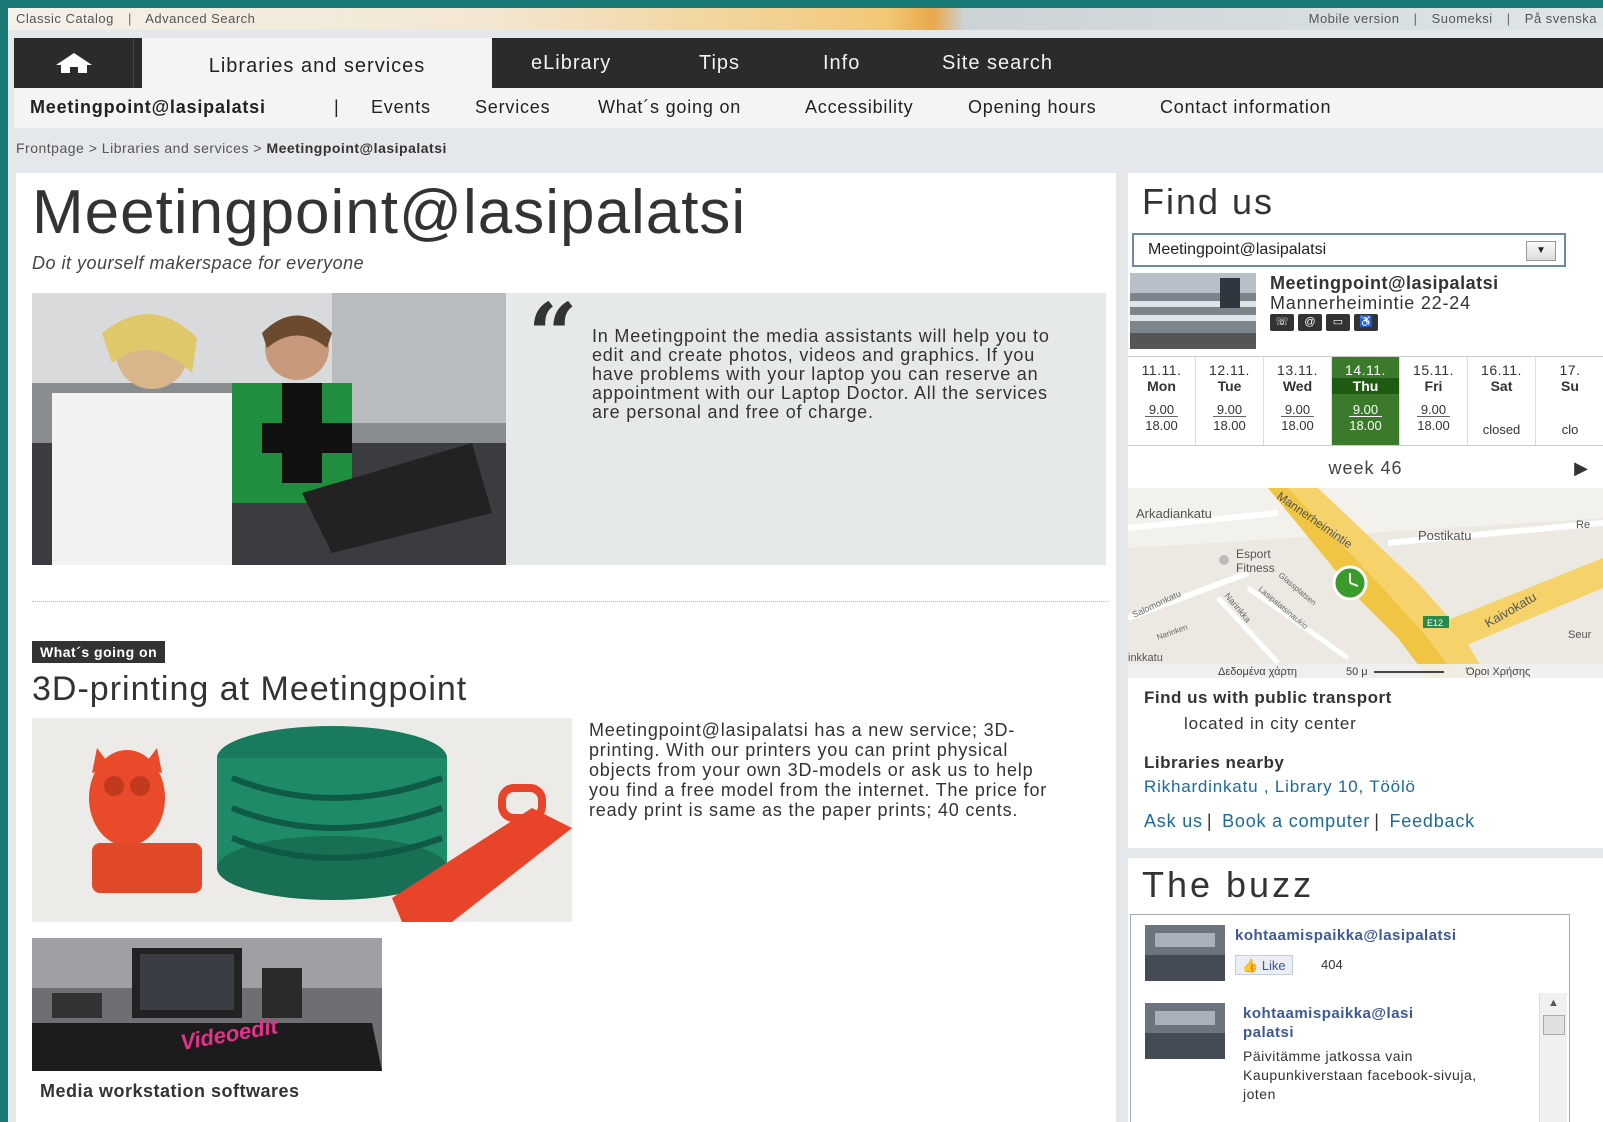 The image size is (1603, 1122). I want to click on like-count: 404, so click(1332, 964).